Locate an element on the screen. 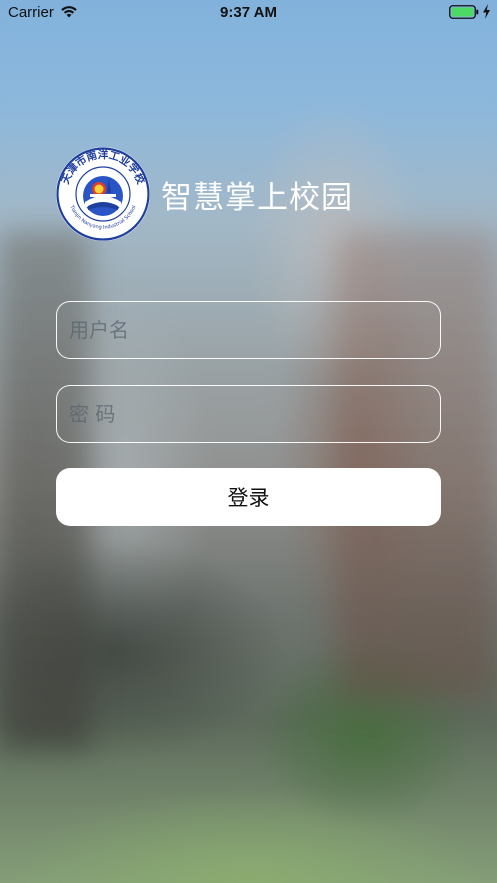  status-time: 9:37 AM is located at coordinates (248, 12).